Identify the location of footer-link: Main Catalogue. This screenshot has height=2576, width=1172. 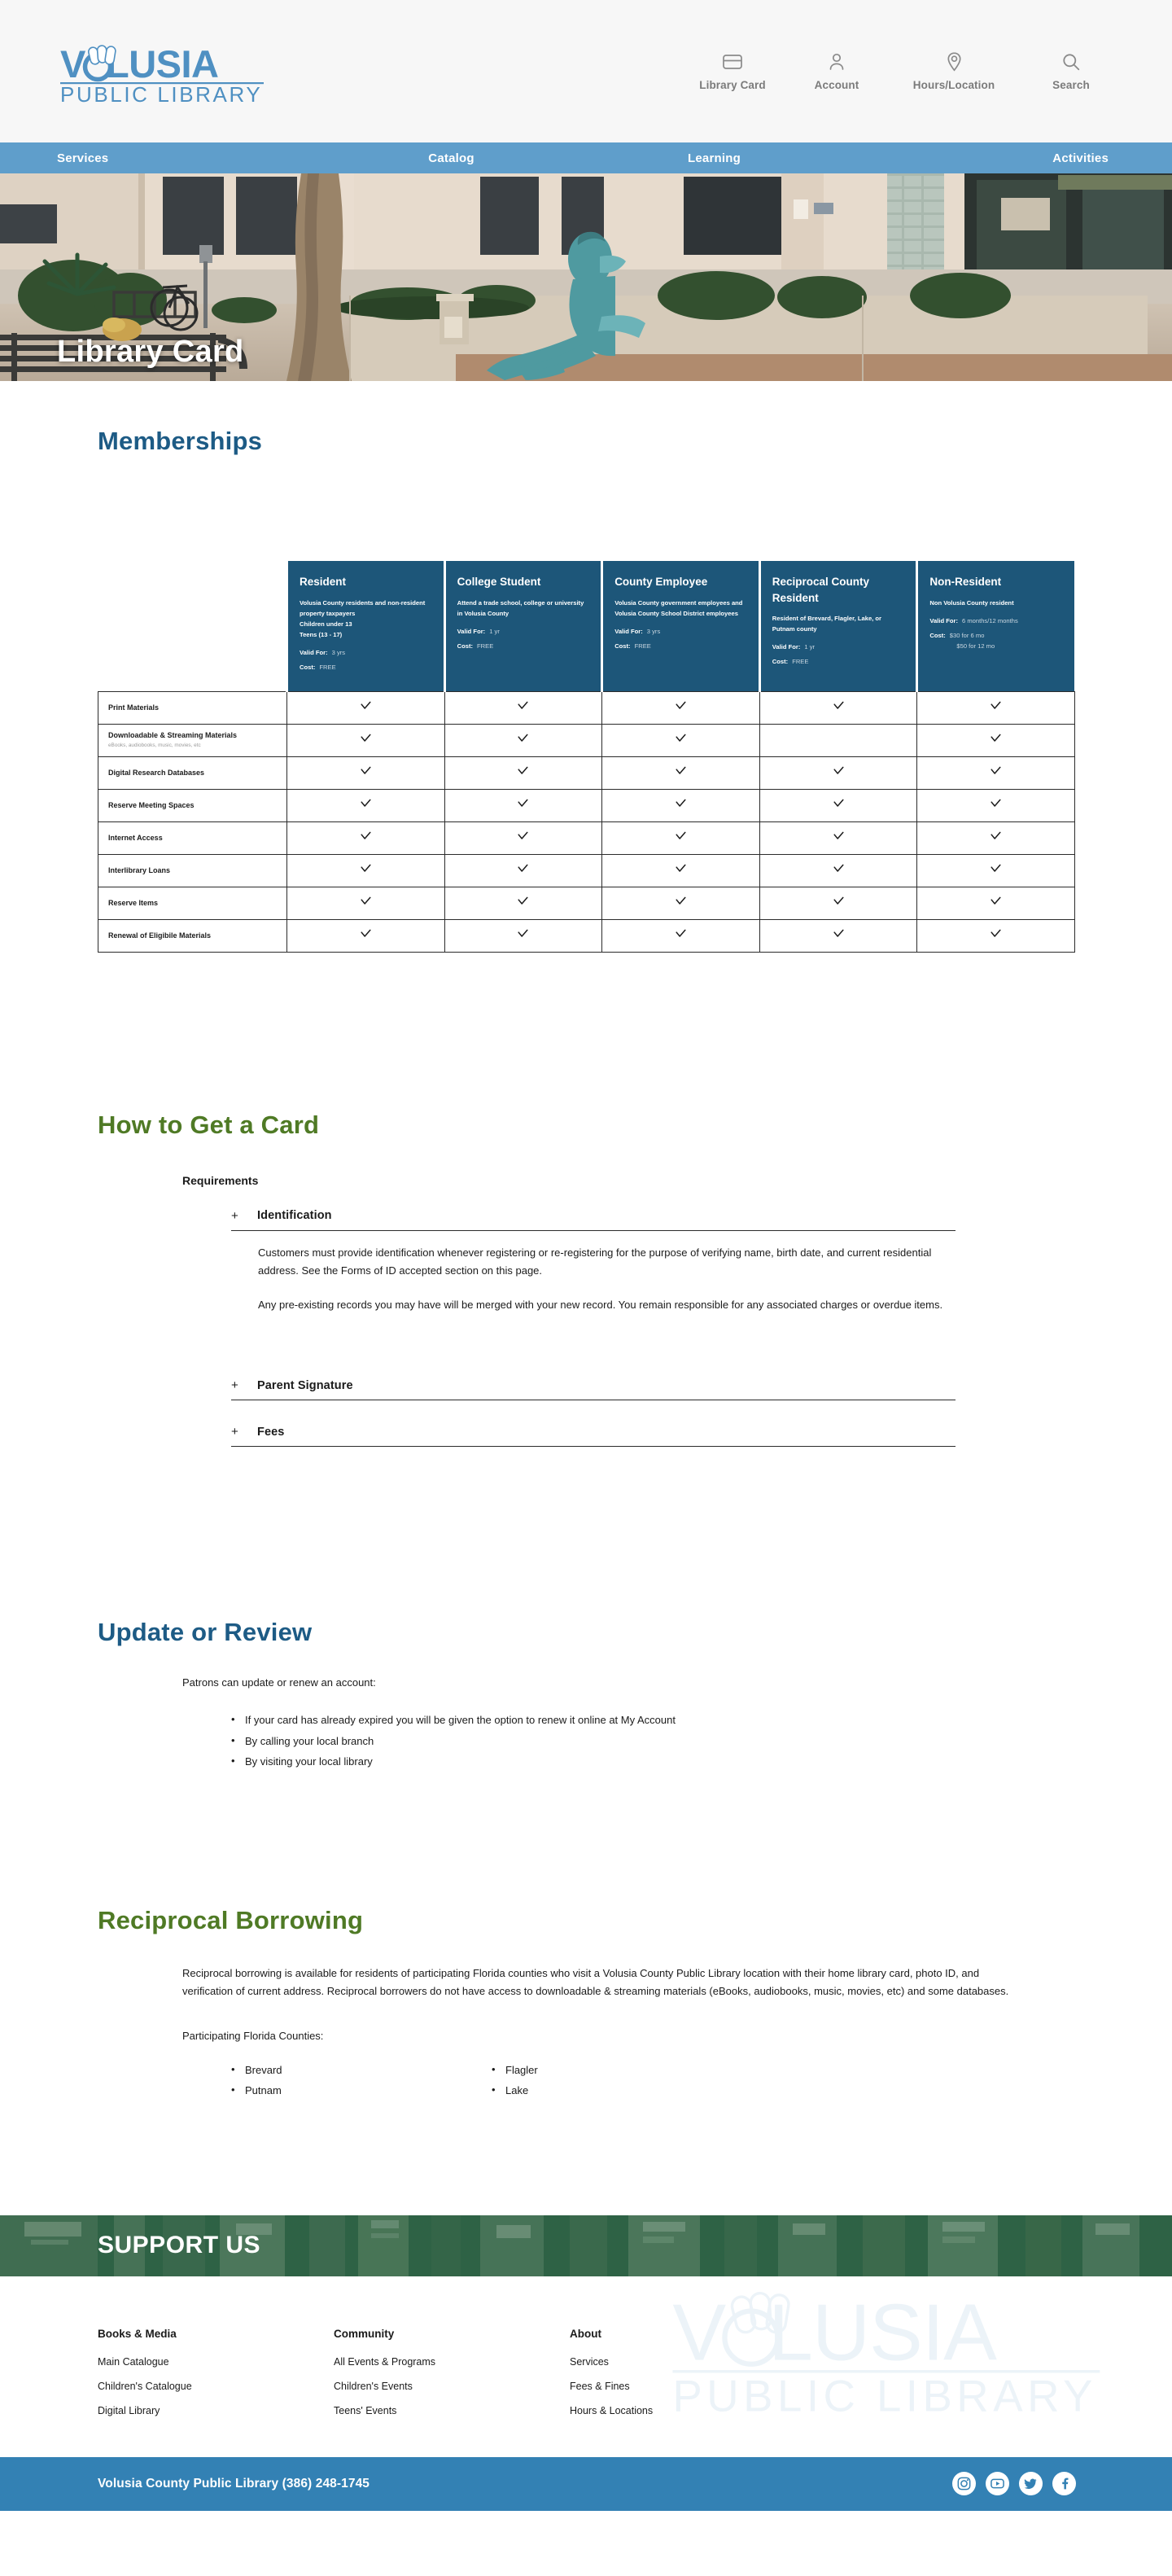
(216, 2362).